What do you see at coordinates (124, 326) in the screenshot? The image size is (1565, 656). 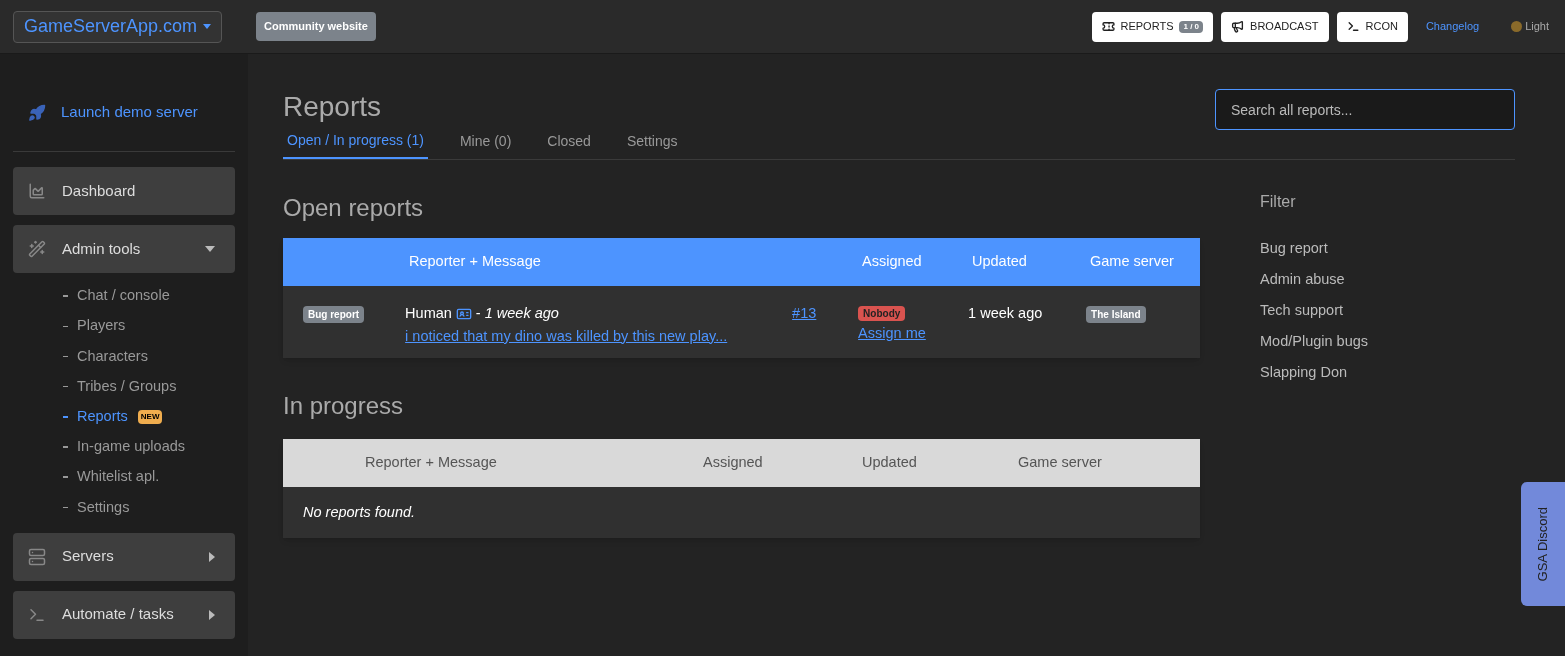 I see `submenu-item: Players` at bounding box center [124, 326].